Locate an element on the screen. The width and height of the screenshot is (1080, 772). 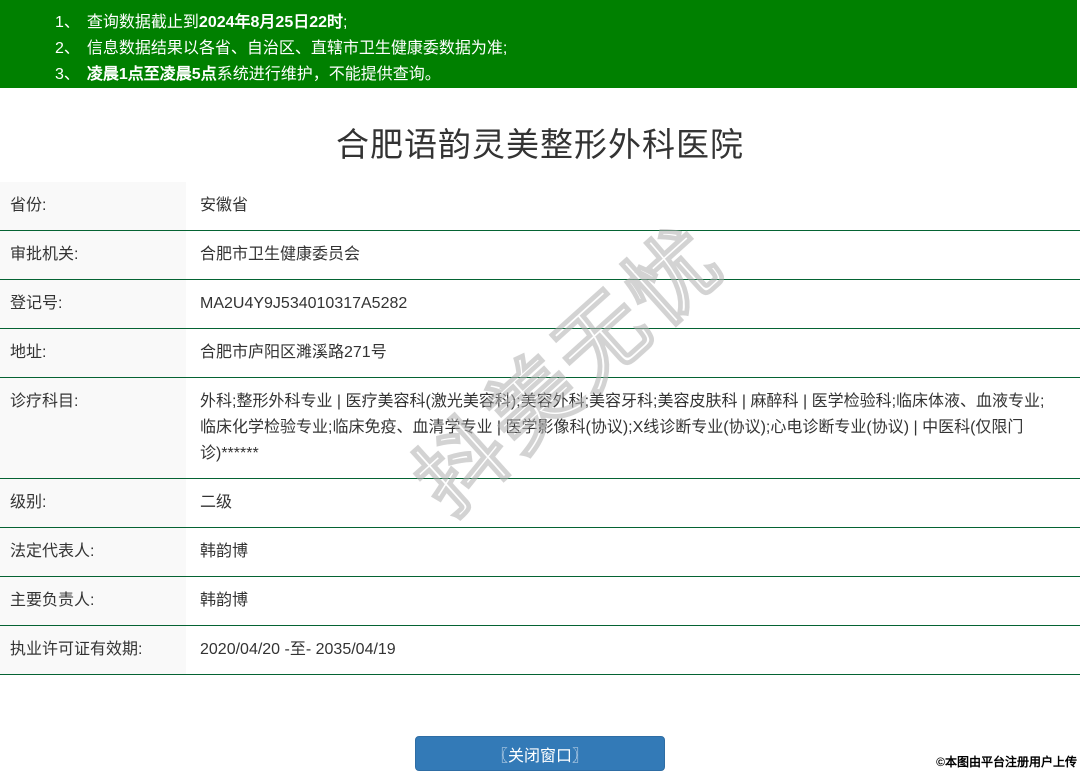
table-row-address: 地址: 合肥市庐阳区濉溪路271号 is located at coordinates (540, 353).